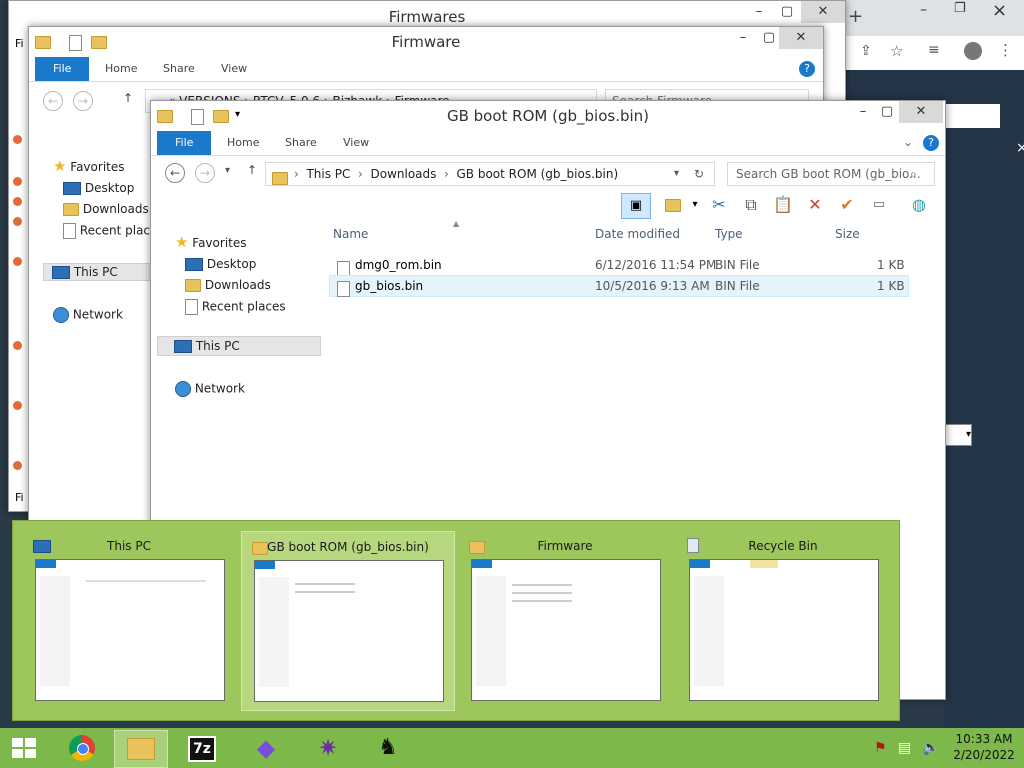 The width and height of the screenshot is (1024, 768). Describe the element at coordinates (699, 174) in the screenshot. I see `refresh-icon: ↻` at that location.